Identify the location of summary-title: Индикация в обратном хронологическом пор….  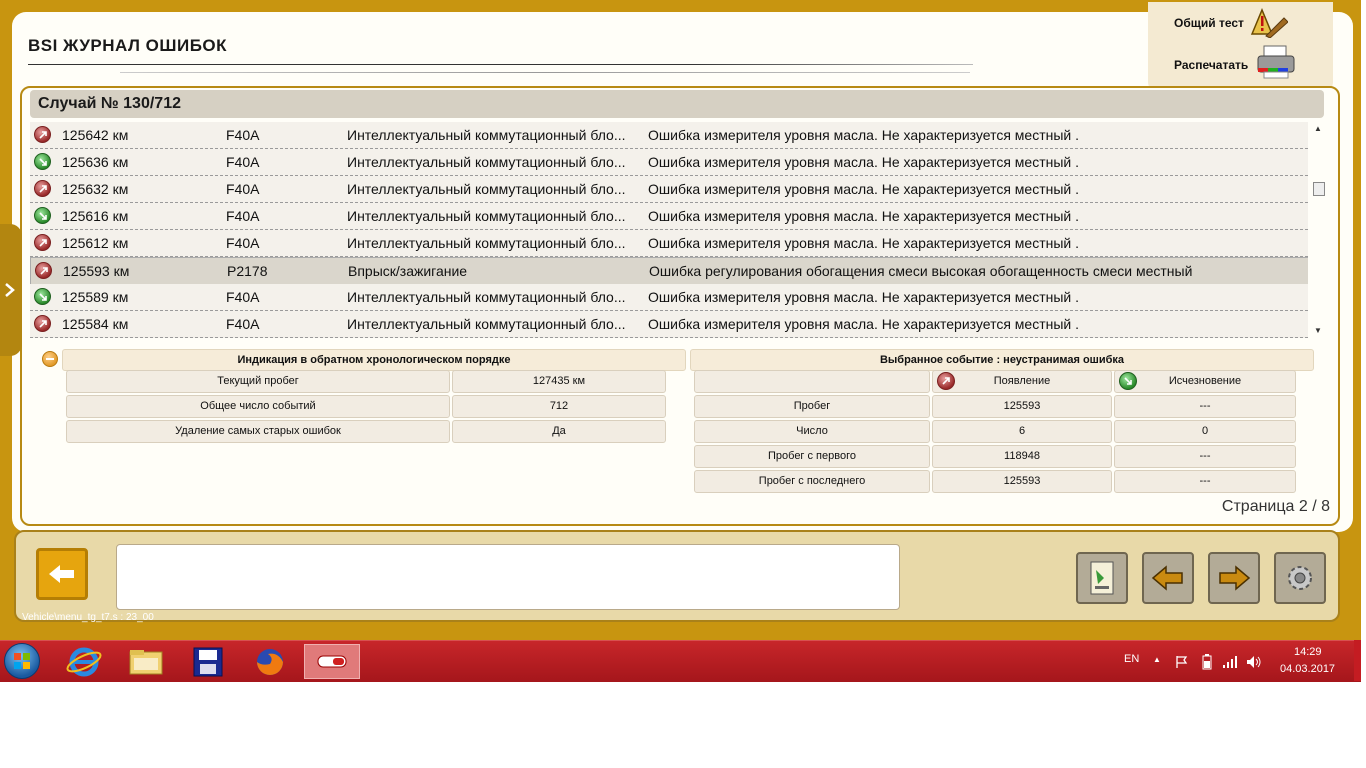
(374, 360).